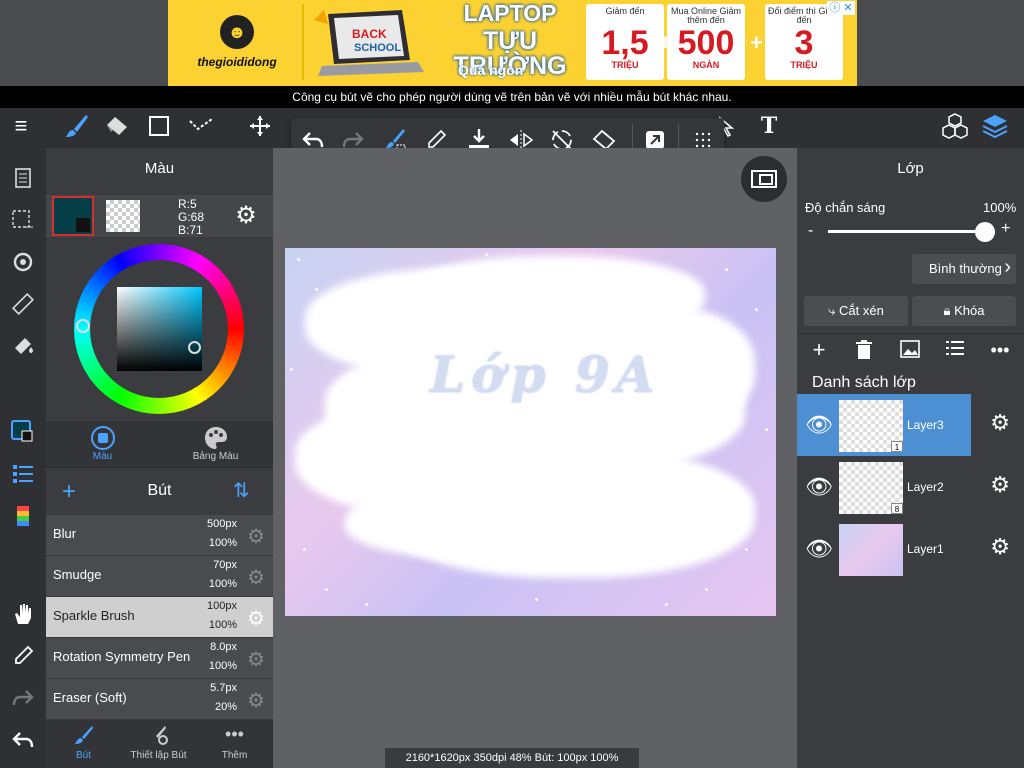 Image resolution: width=1024 pixels, height=768 pixels. I want to click on brush-name: Eraser (Soft), so click(90, 697).